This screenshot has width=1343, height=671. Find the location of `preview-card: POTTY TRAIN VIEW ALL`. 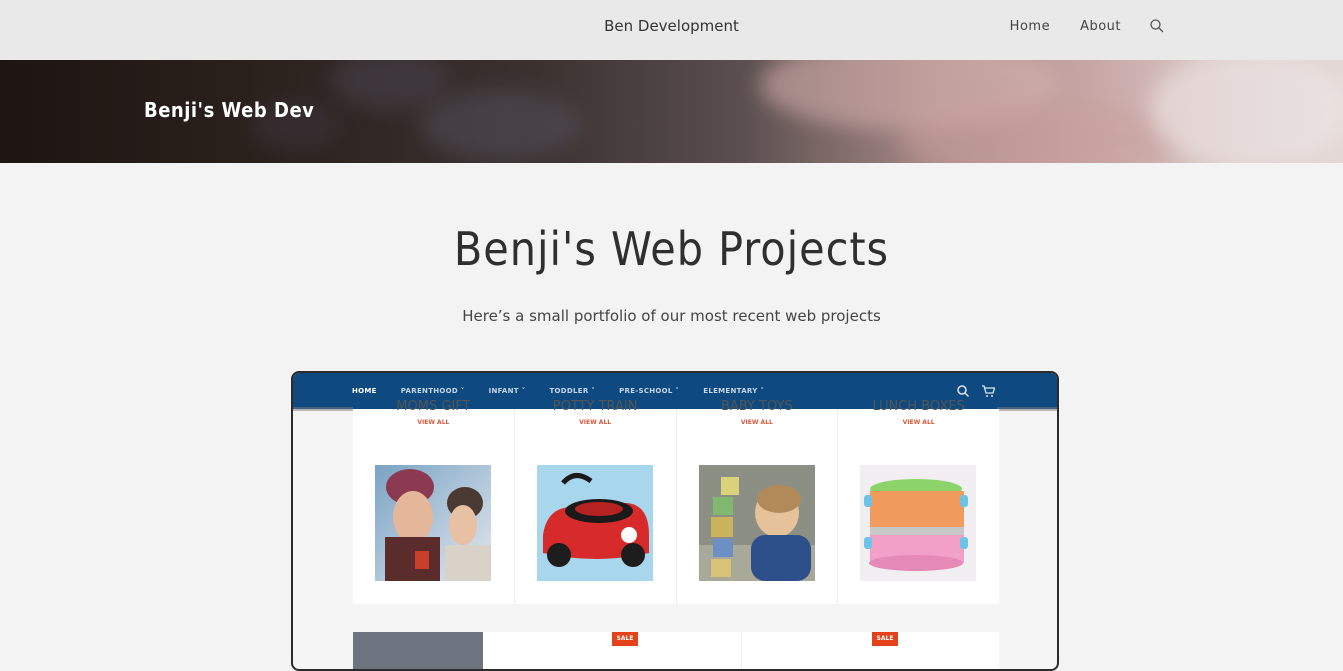

preview-card: POTTY TRAIN VIEW ALL is located at coordinates (596, 501).